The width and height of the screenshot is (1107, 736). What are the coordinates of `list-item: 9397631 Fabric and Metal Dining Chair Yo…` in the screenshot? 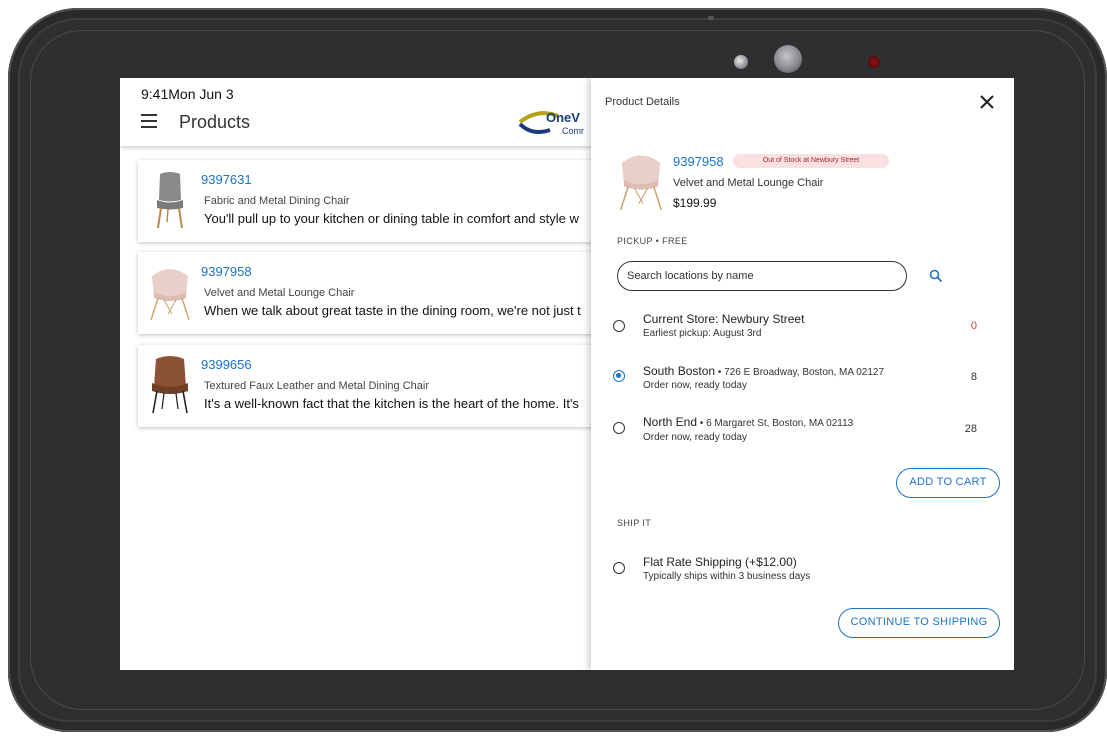 It's located at (373, 201).